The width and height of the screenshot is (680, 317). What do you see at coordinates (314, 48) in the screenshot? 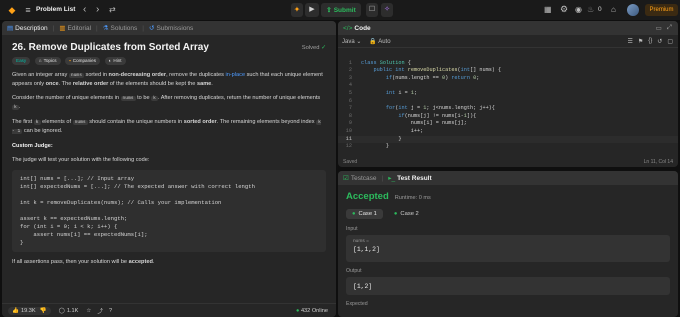
I see `solved-status: Solved ✓` at bounding box center [314, 48].